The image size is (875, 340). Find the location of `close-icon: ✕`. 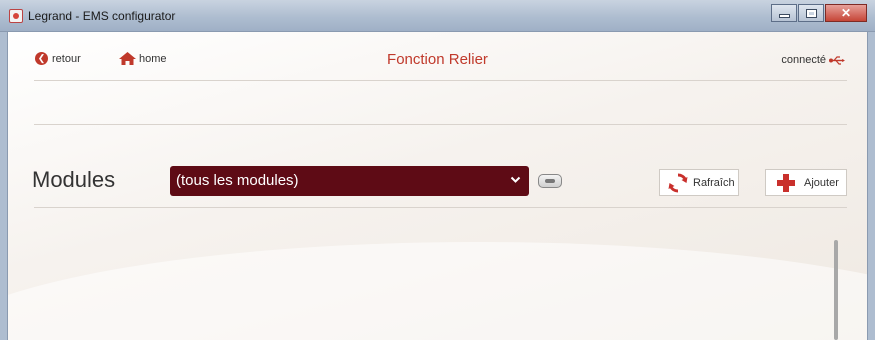

close-icon: ✕ is located at coordinates (846, 13).